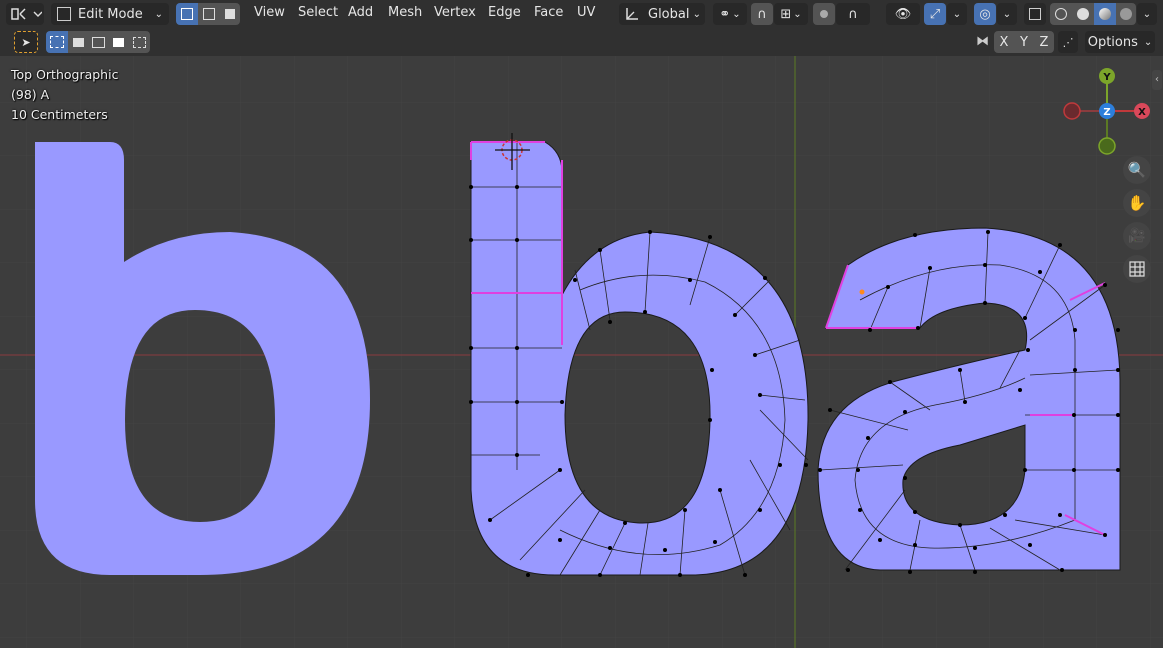 This screenshot has width=1163, height=648. Describe the element at coordinates (982, 41) in the screenshot. I see `mirror-icon: ⧓` at that location.